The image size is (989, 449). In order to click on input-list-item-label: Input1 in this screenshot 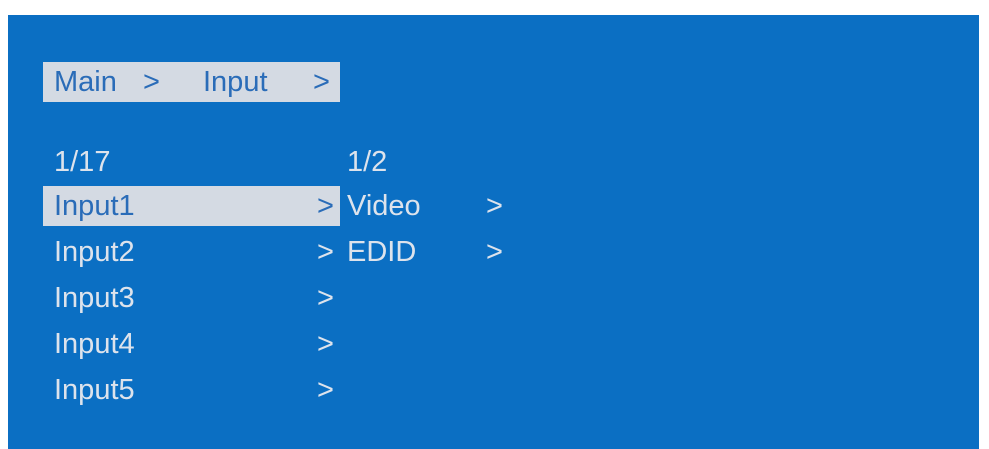, I will do `click(94, 206)`.